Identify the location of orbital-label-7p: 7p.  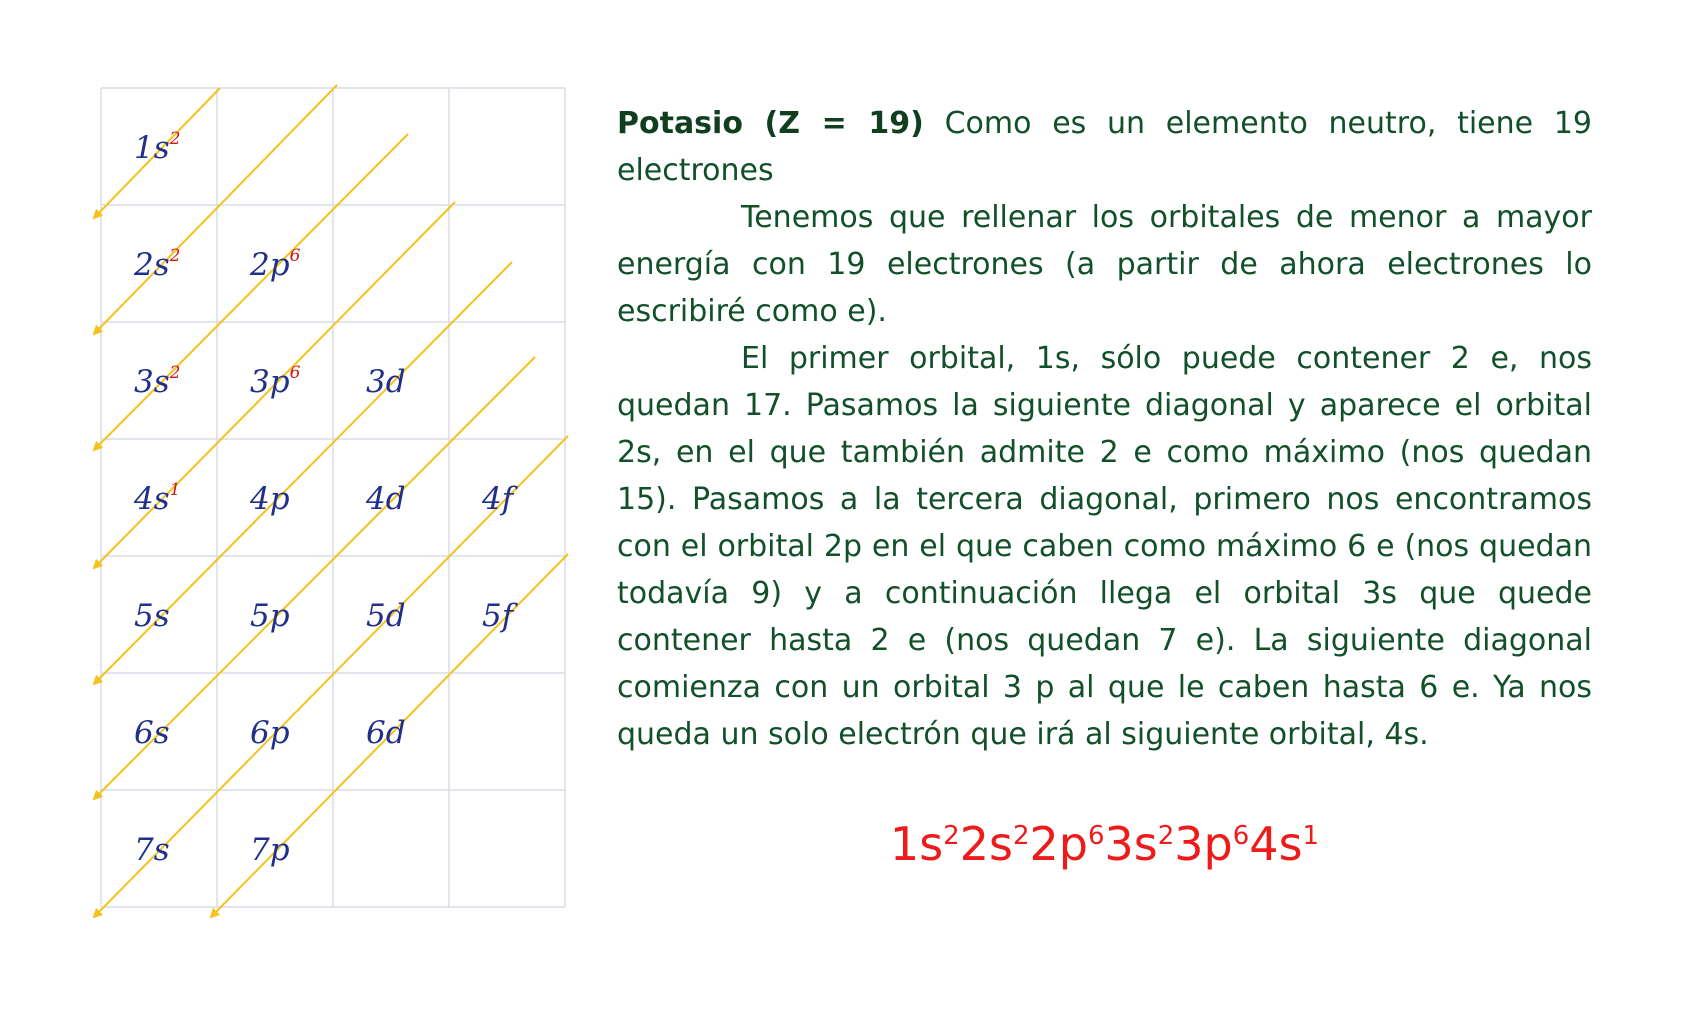
(270, 850).